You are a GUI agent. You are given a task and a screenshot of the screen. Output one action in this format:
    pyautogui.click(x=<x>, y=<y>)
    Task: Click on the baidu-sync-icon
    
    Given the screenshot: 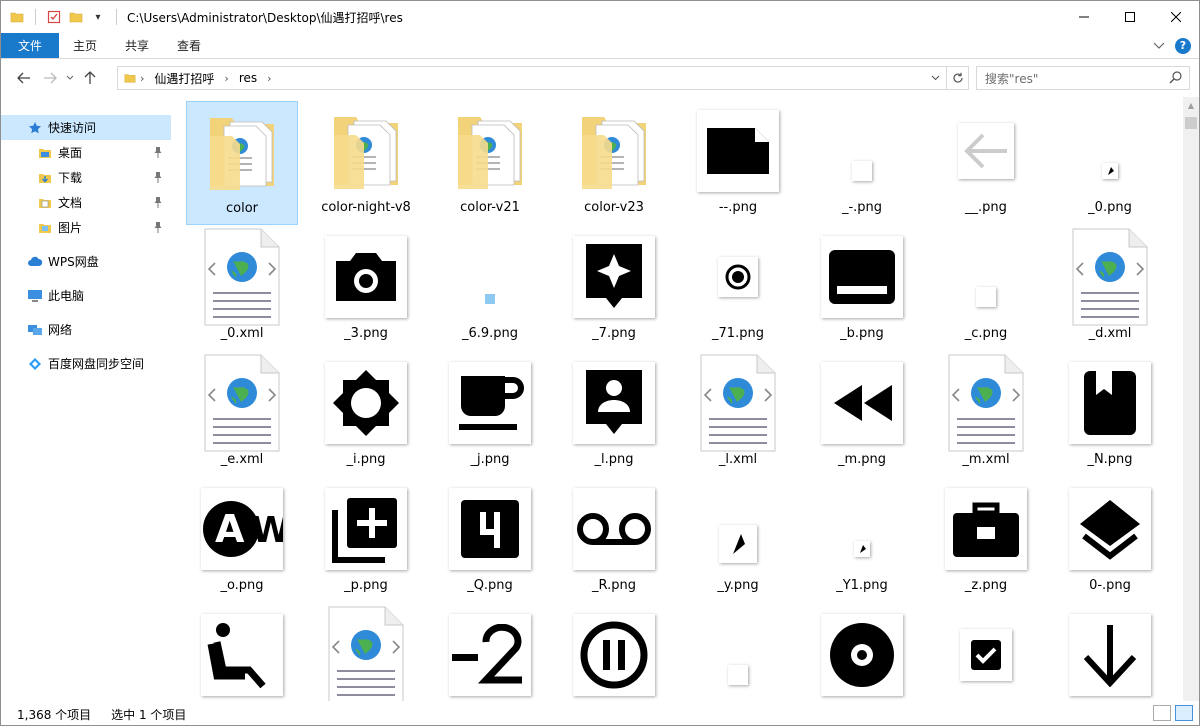 What is the action you would take?
    pyautogui.click(x=35, y=364)
    